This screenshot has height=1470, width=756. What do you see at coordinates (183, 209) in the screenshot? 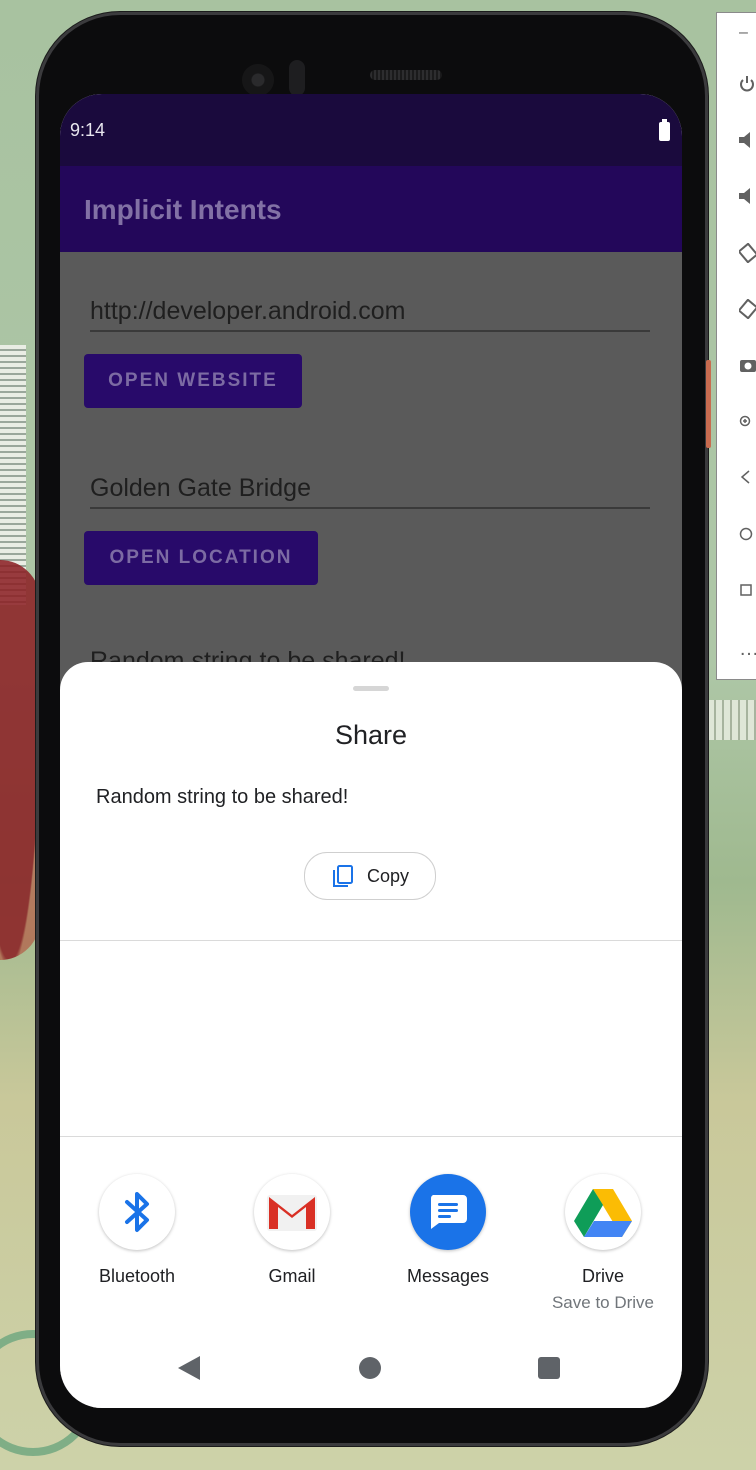
I see `app-title: Implicit Intents` at bounding box center [183, 209].